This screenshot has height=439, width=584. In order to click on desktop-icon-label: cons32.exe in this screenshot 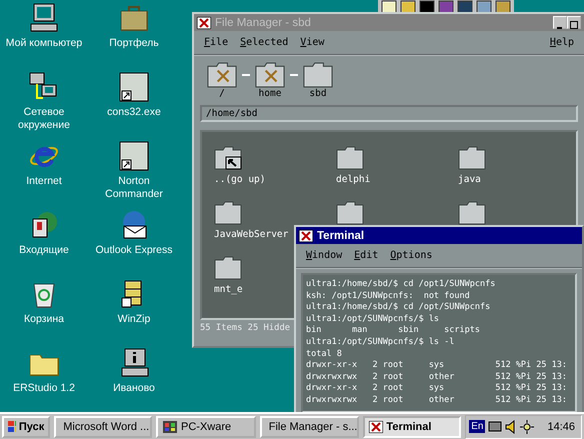, I will do `click(134, 112)`.